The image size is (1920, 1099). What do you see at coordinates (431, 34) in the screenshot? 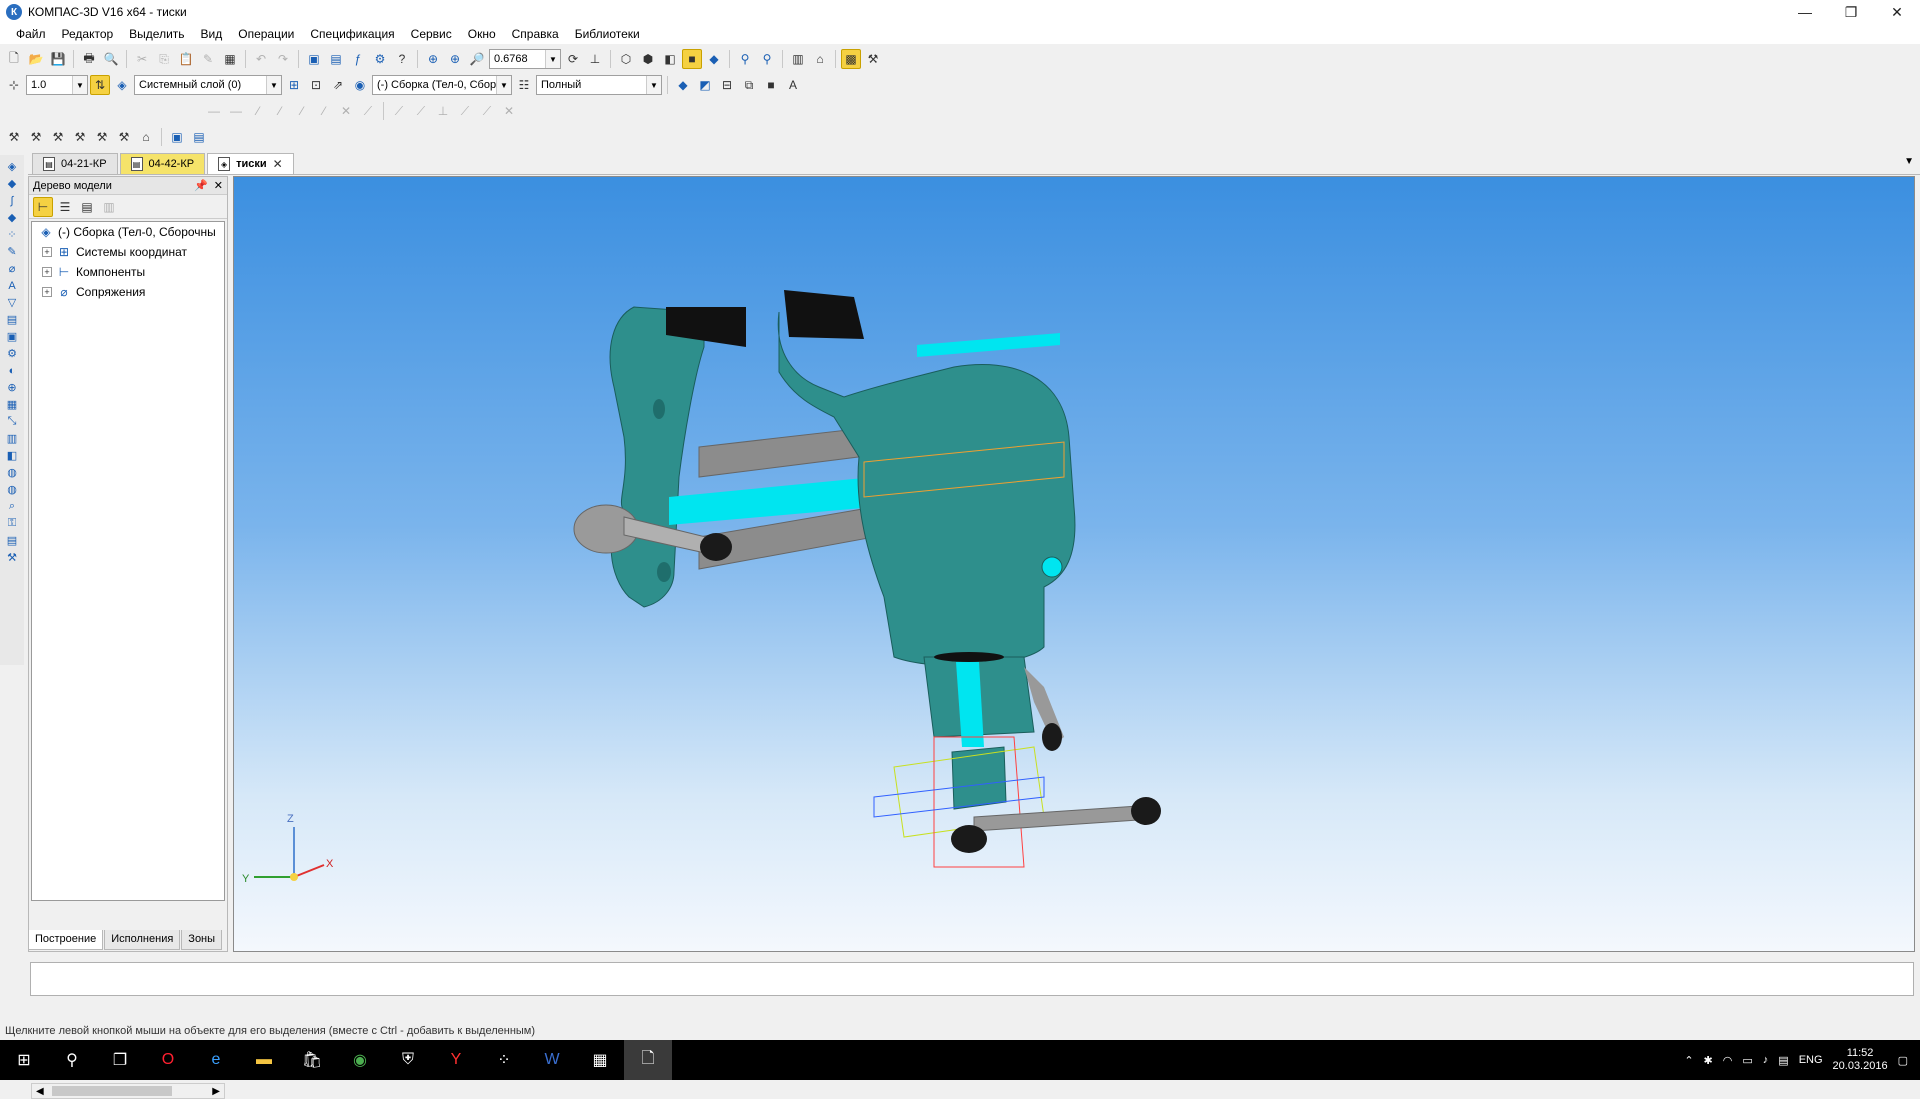
I see `menu-service: Сервис` at bounding box center [431, 34].